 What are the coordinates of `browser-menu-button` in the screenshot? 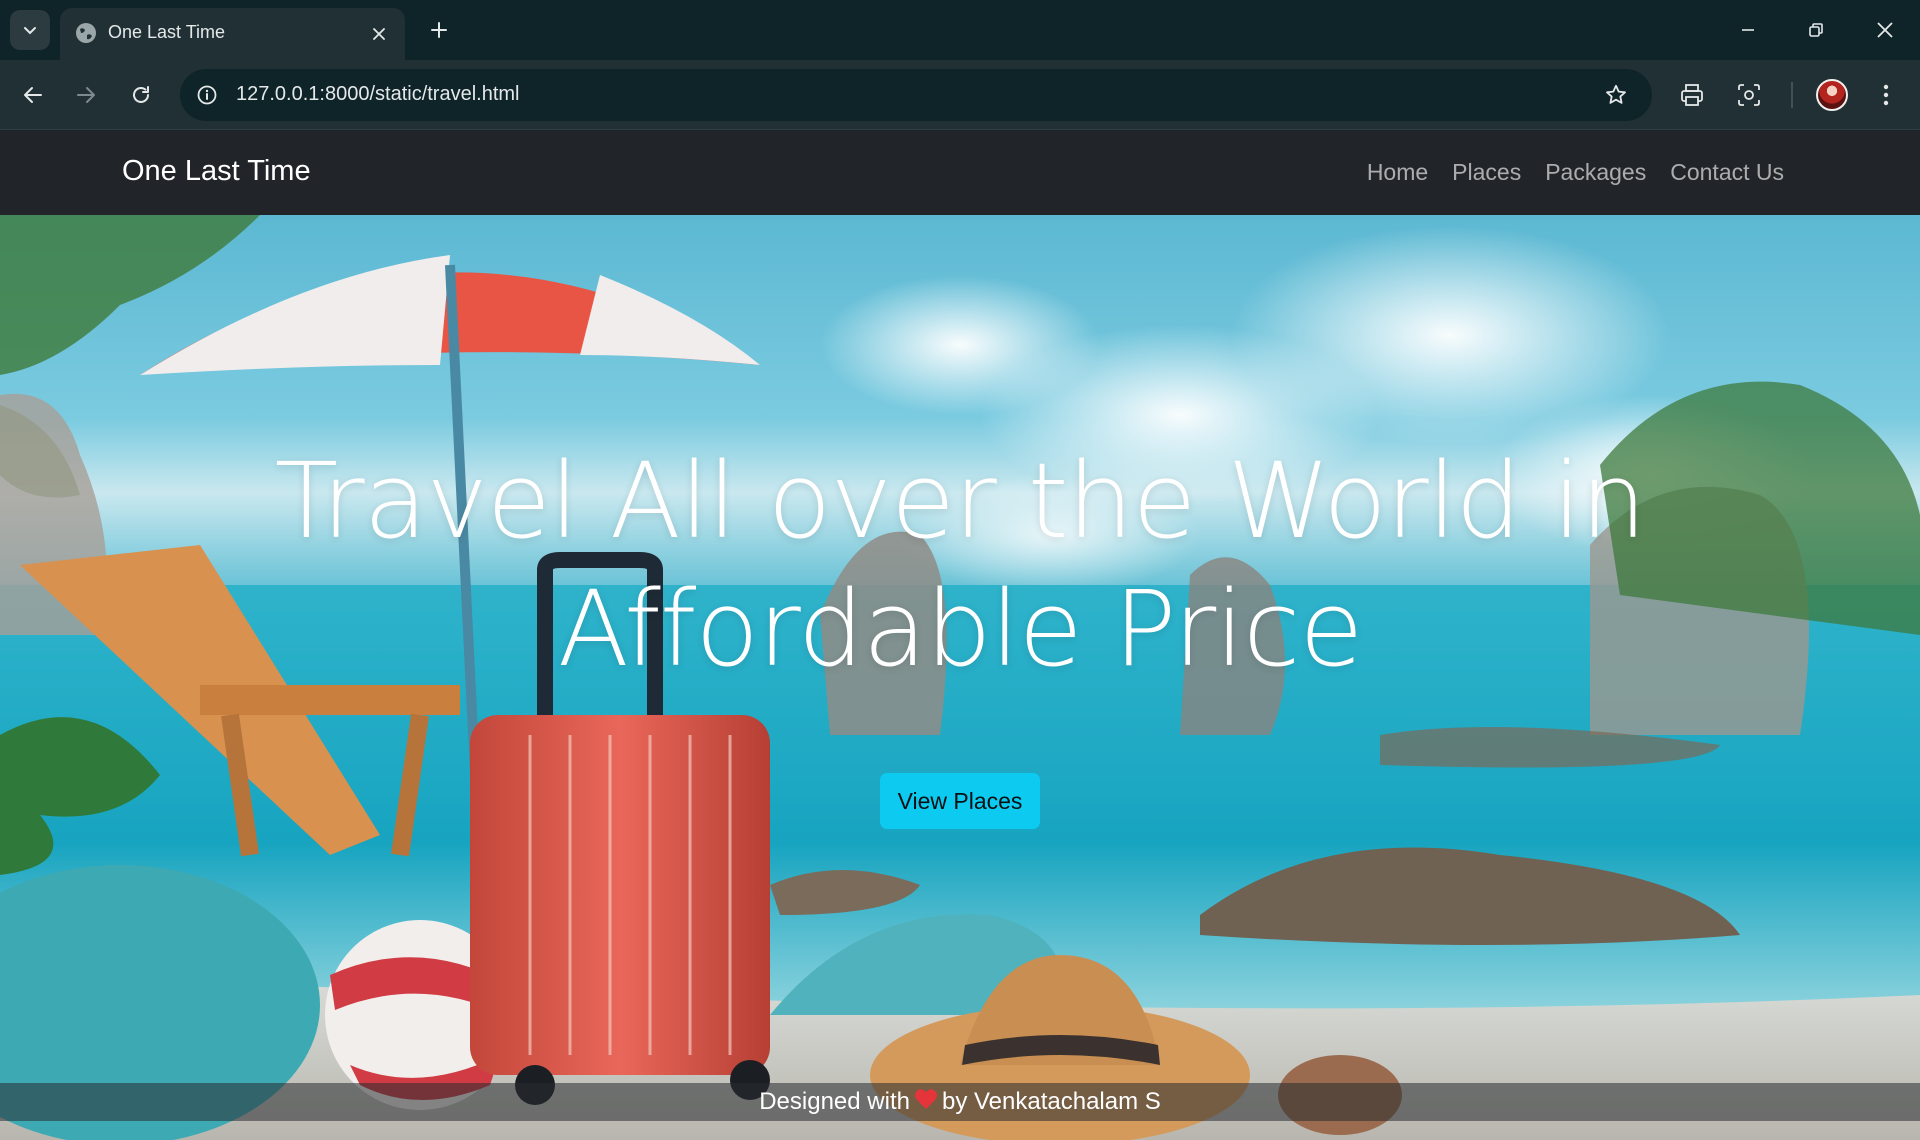 It's located at (1886, 95).